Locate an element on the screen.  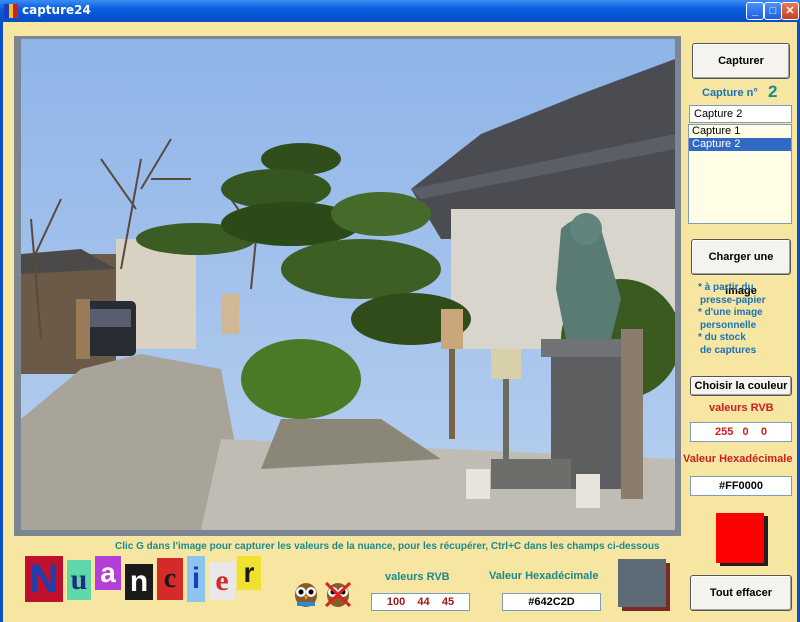
hint-line: de captures is located at coordinates (728, 350).